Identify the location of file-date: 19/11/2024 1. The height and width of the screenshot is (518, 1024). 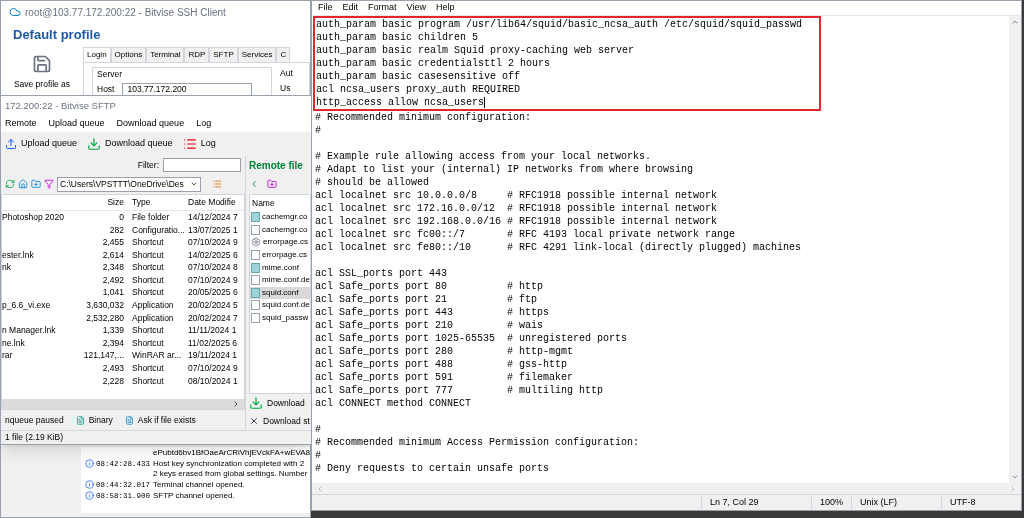
(213, 356).